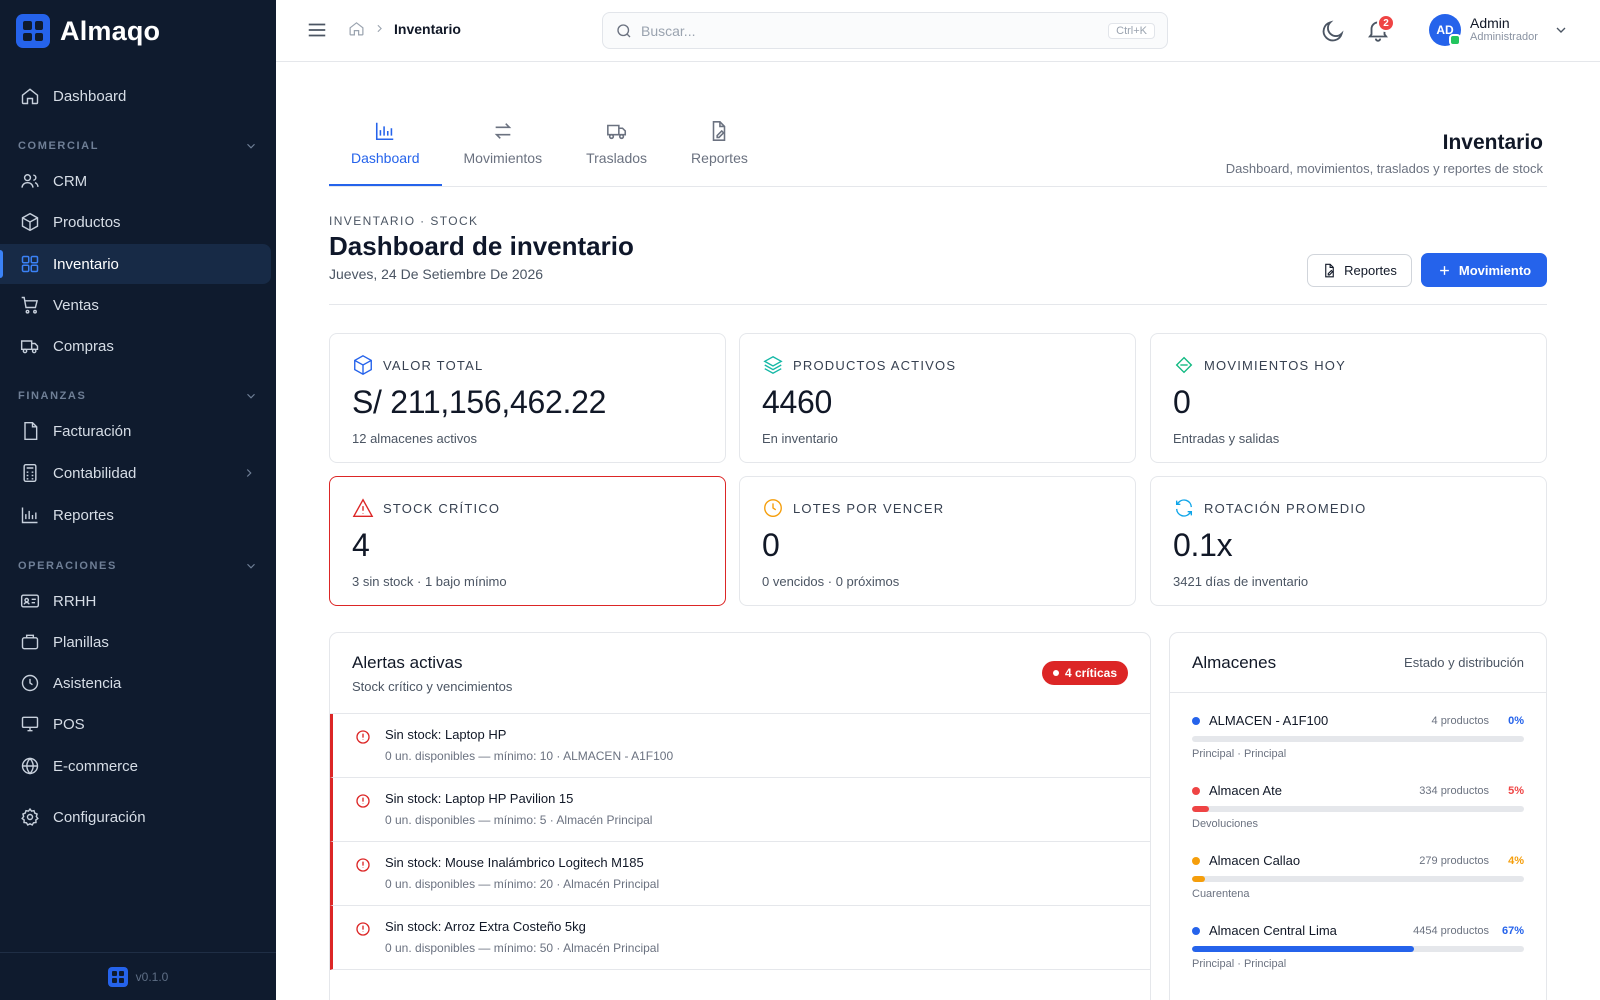 The image size is (1600, 1000). What do you see at coordinates (1182, 402) in the screenshot?
I see `stat-value: 0` at bounding box center [1182, 402].